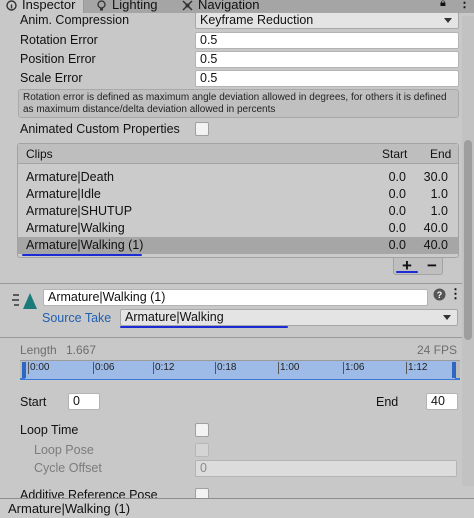 Image resolution: width=474 pixels, height=518 pixels. I want to click on clip-settings-menu-icon: ⋮, so click(455, 294).